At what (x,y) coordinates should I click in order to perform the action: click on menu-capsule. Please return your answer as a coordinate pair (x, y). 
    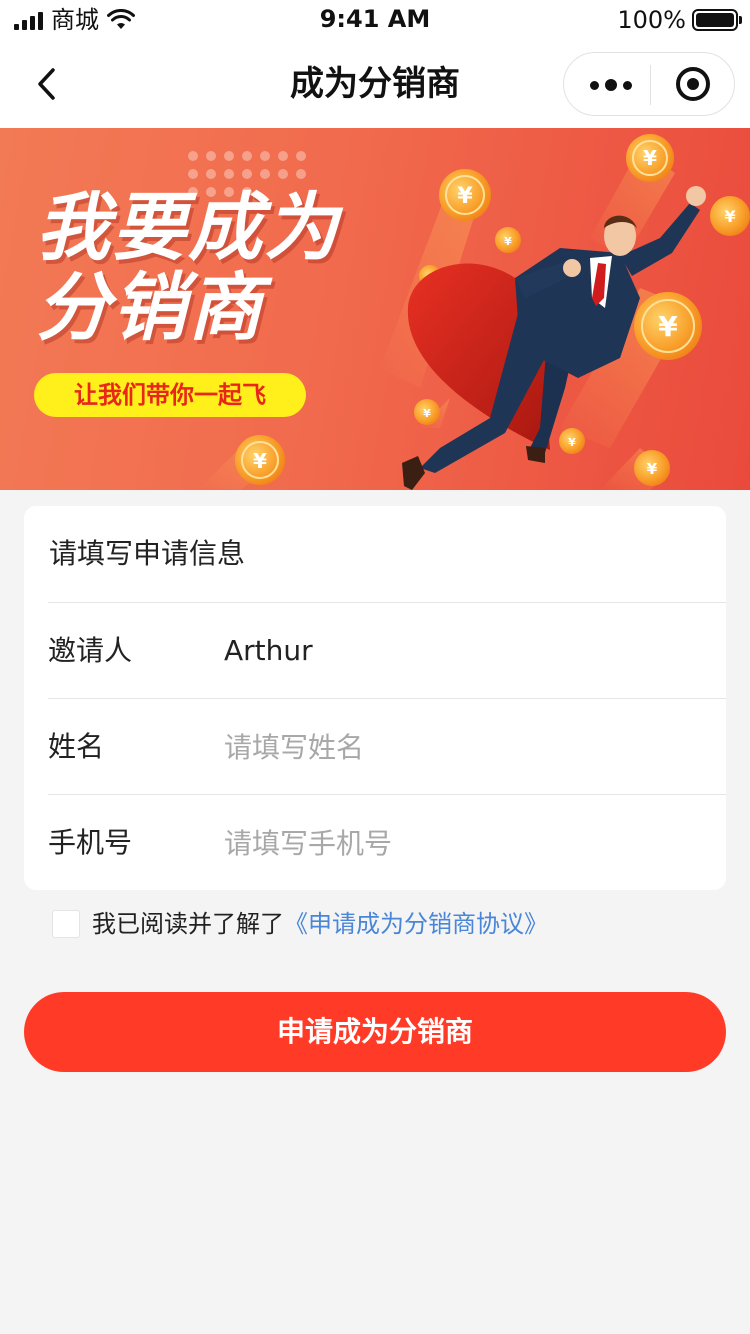
    Looking at the image, I should click on (649, 84).